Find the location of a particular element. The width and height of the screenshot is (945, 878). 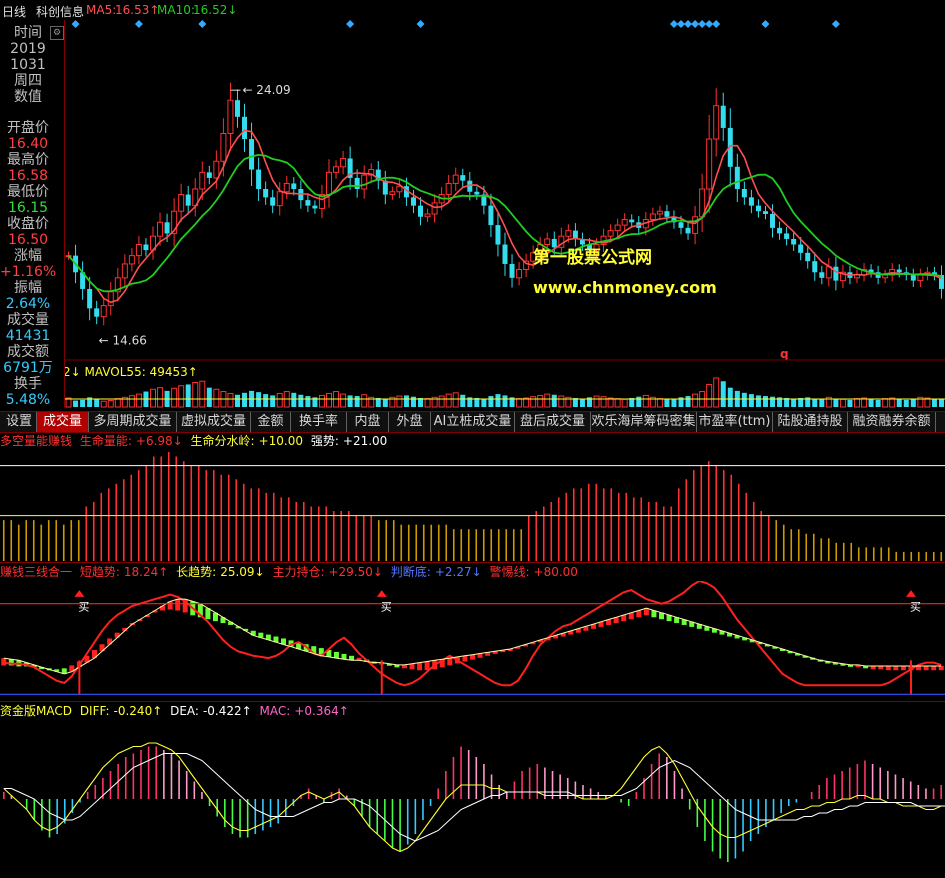

tab-12: 陆股通持股 is located at coordinates (810, 422).